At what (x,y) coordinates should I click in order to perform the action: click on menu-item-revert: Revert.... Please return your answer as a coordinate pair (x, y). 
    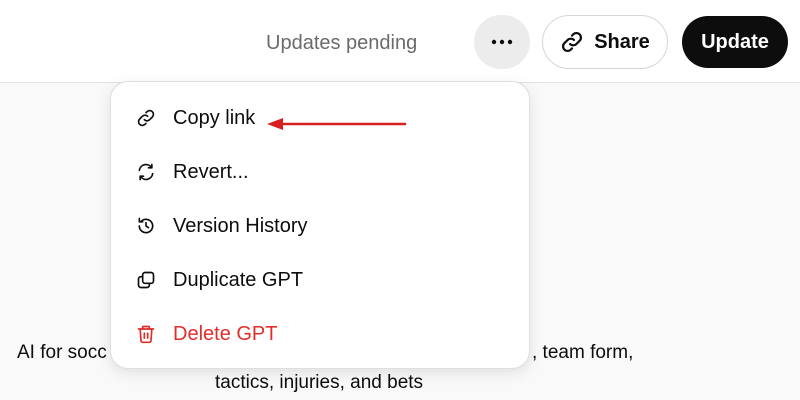
    Looking at the image, I should click on (320, 172).